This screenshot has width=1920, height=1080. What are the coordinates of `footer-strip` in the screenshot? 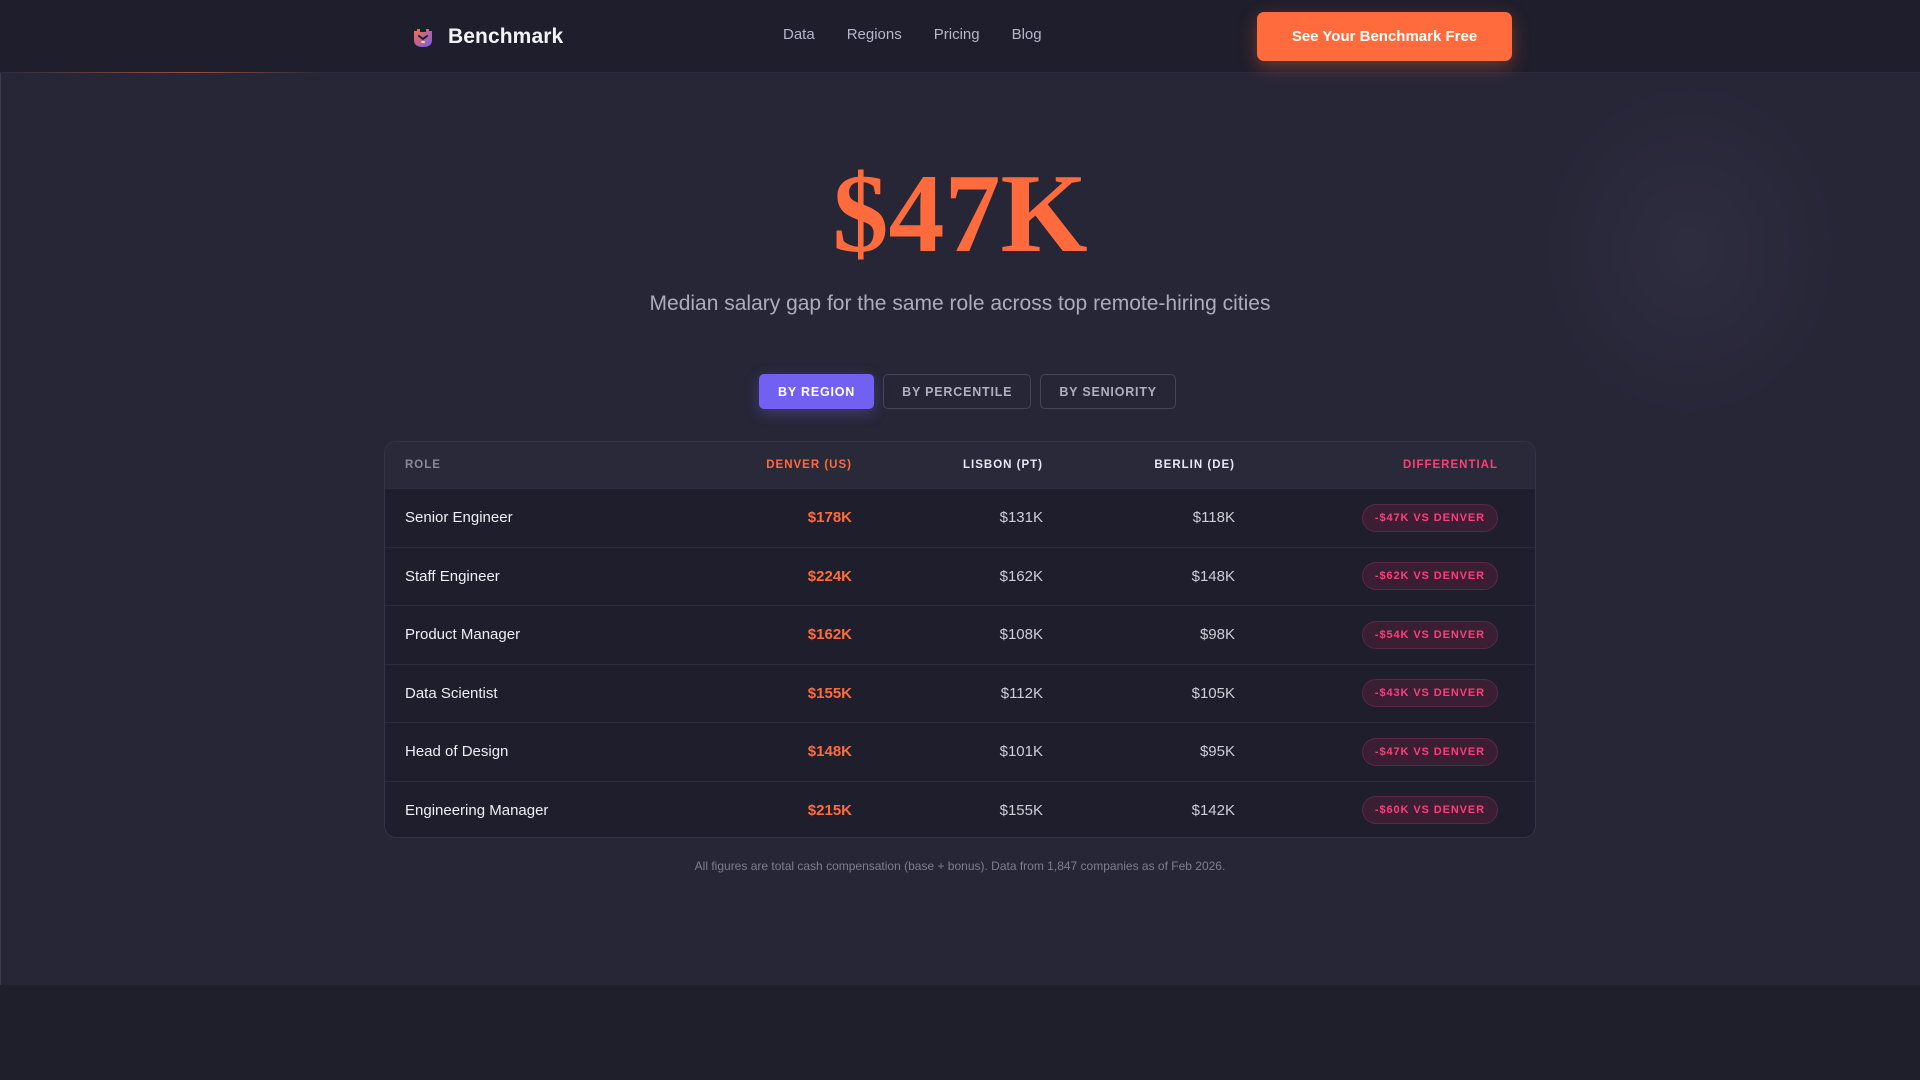 It's located at (960, 1032).